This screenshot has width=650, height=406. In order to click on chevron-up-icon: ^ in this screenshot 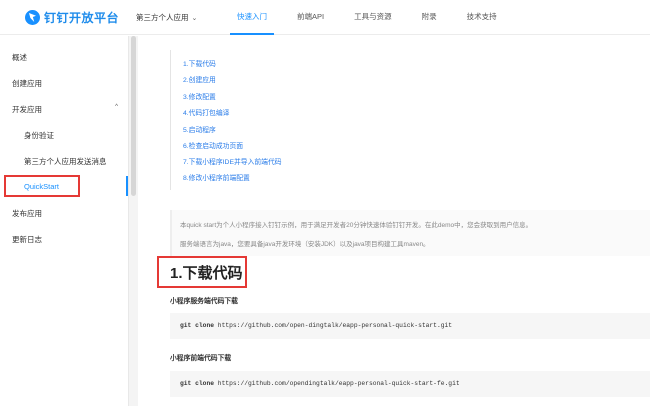, I will do `click(116, 107)`.